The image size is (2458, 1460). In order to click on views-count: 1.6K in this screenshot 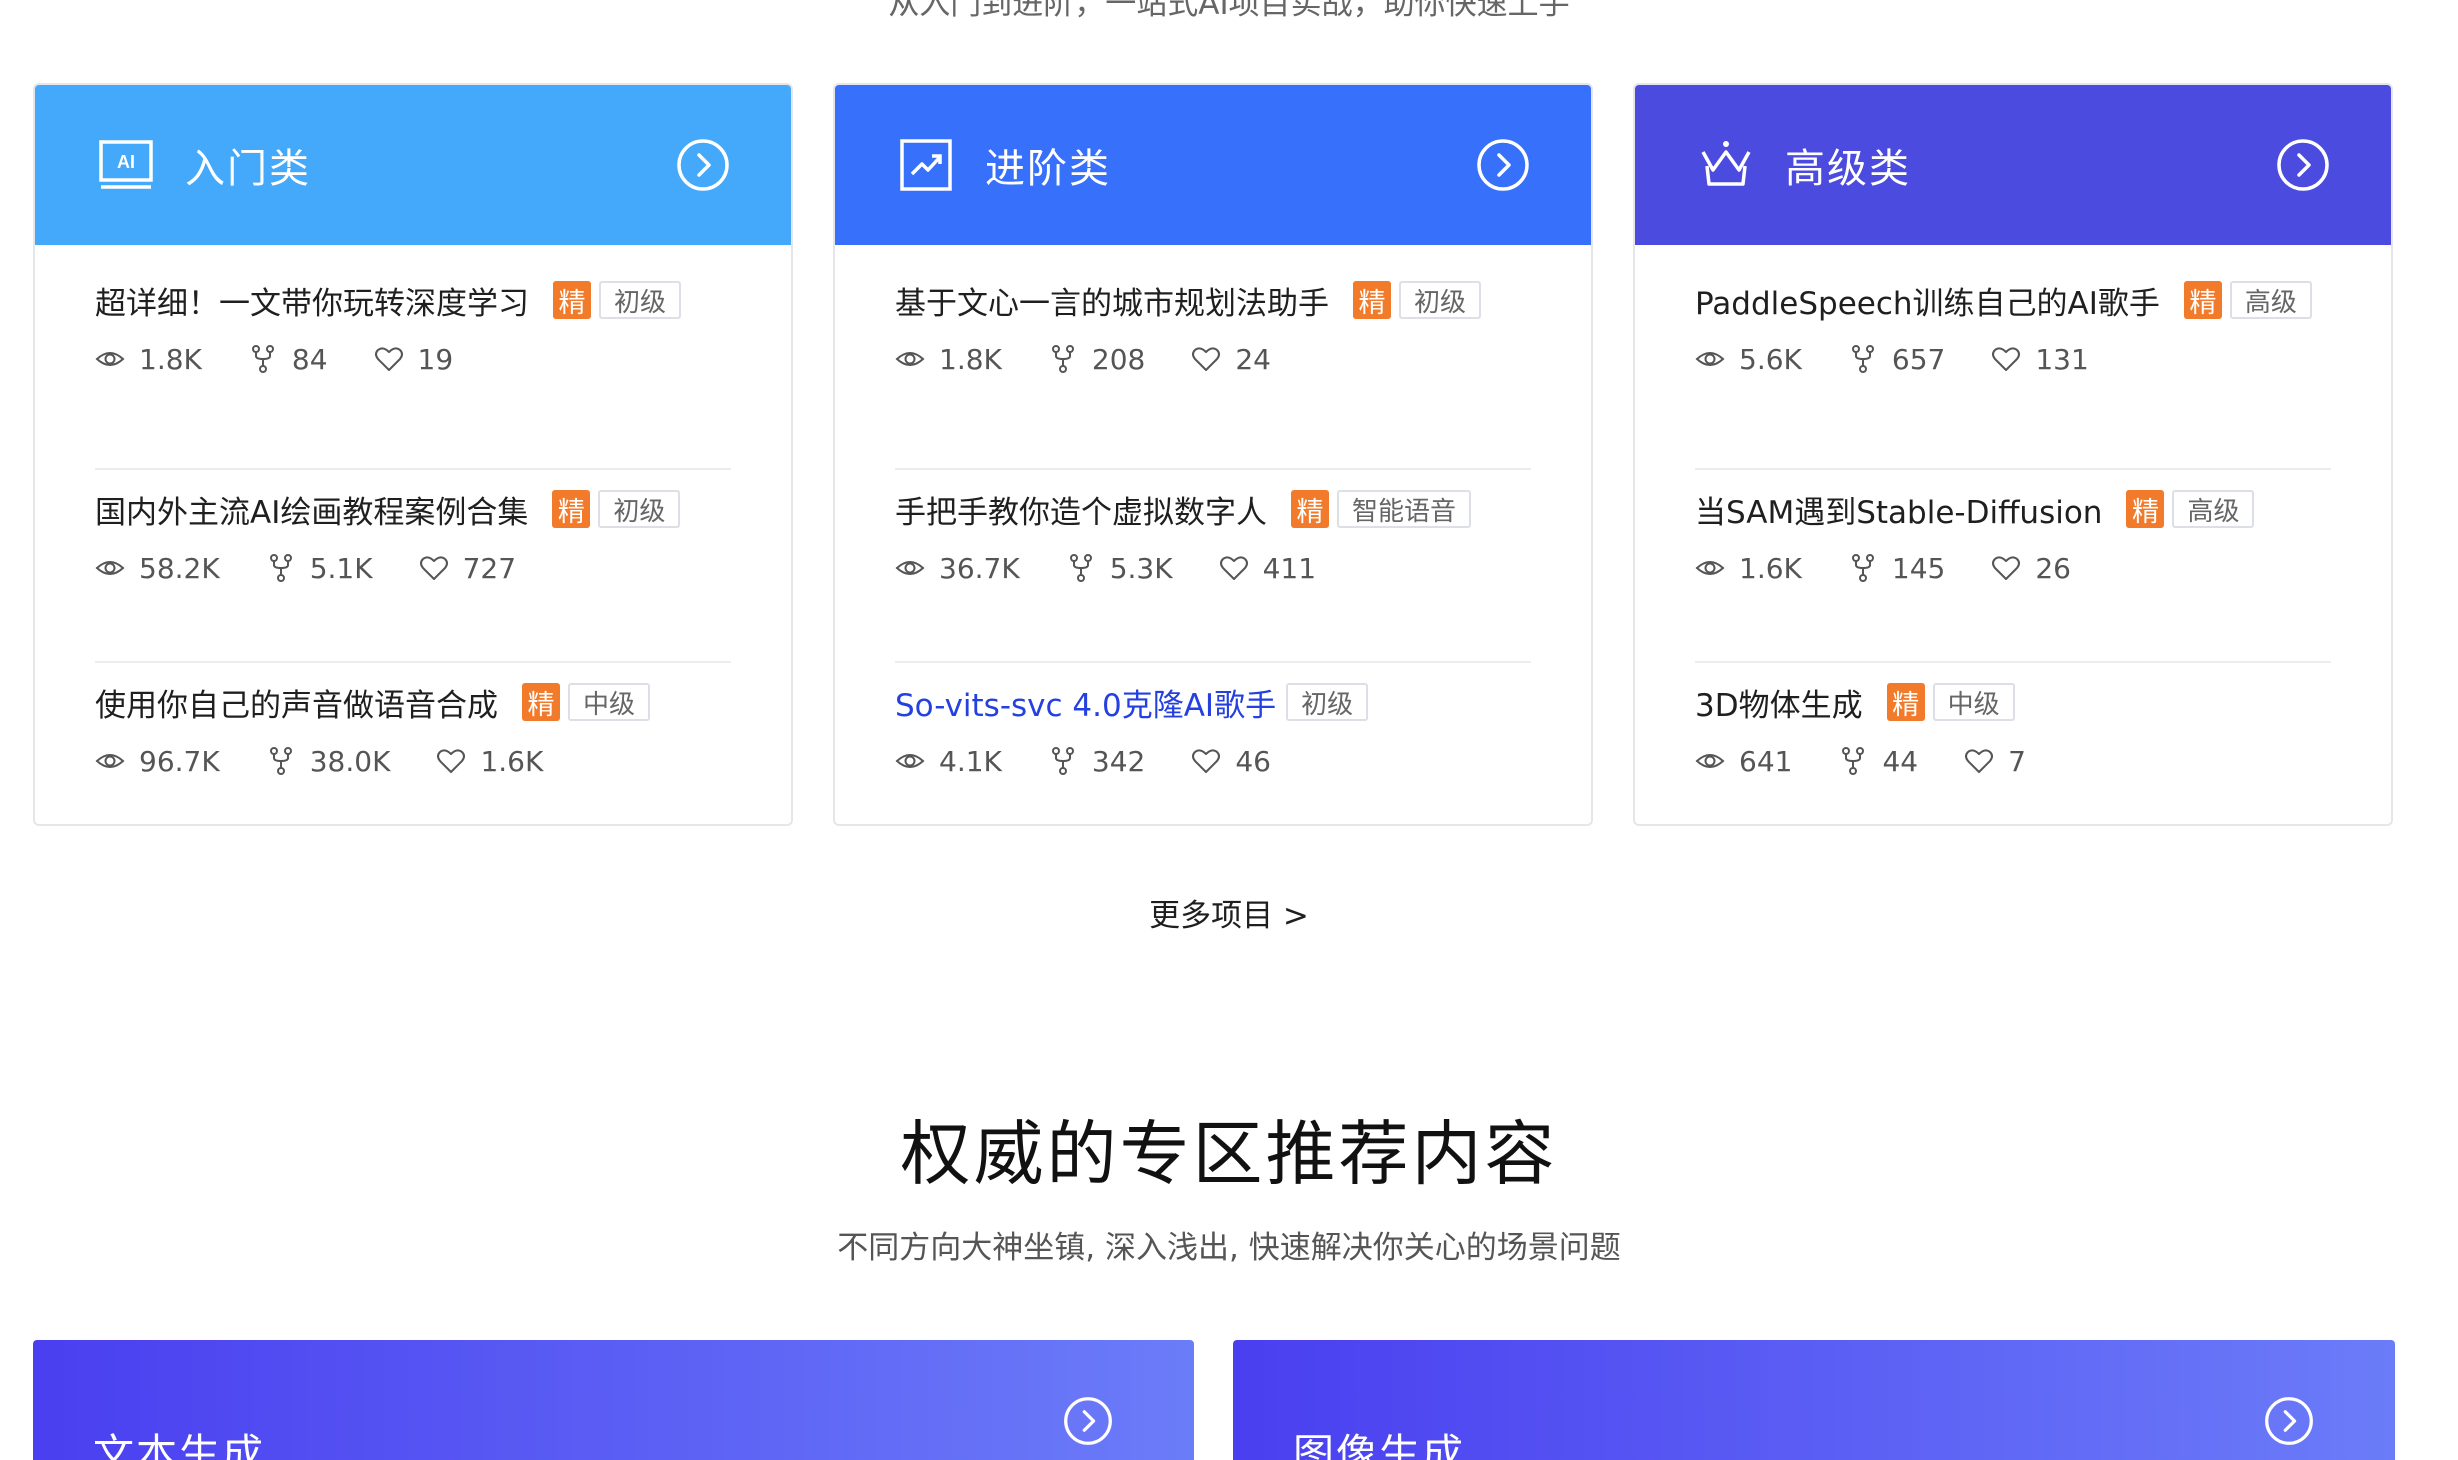, I will do `click(1770, 568)`.